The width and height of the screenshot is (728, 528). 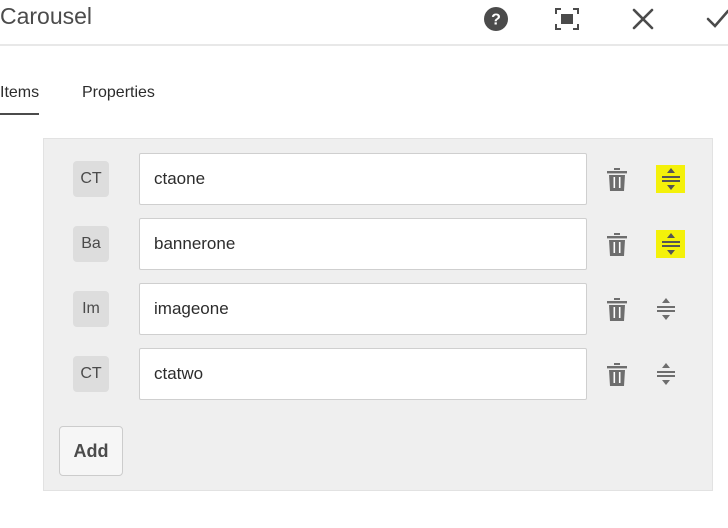 I want to click on help-icon: ?, so click(x=496, y=19).